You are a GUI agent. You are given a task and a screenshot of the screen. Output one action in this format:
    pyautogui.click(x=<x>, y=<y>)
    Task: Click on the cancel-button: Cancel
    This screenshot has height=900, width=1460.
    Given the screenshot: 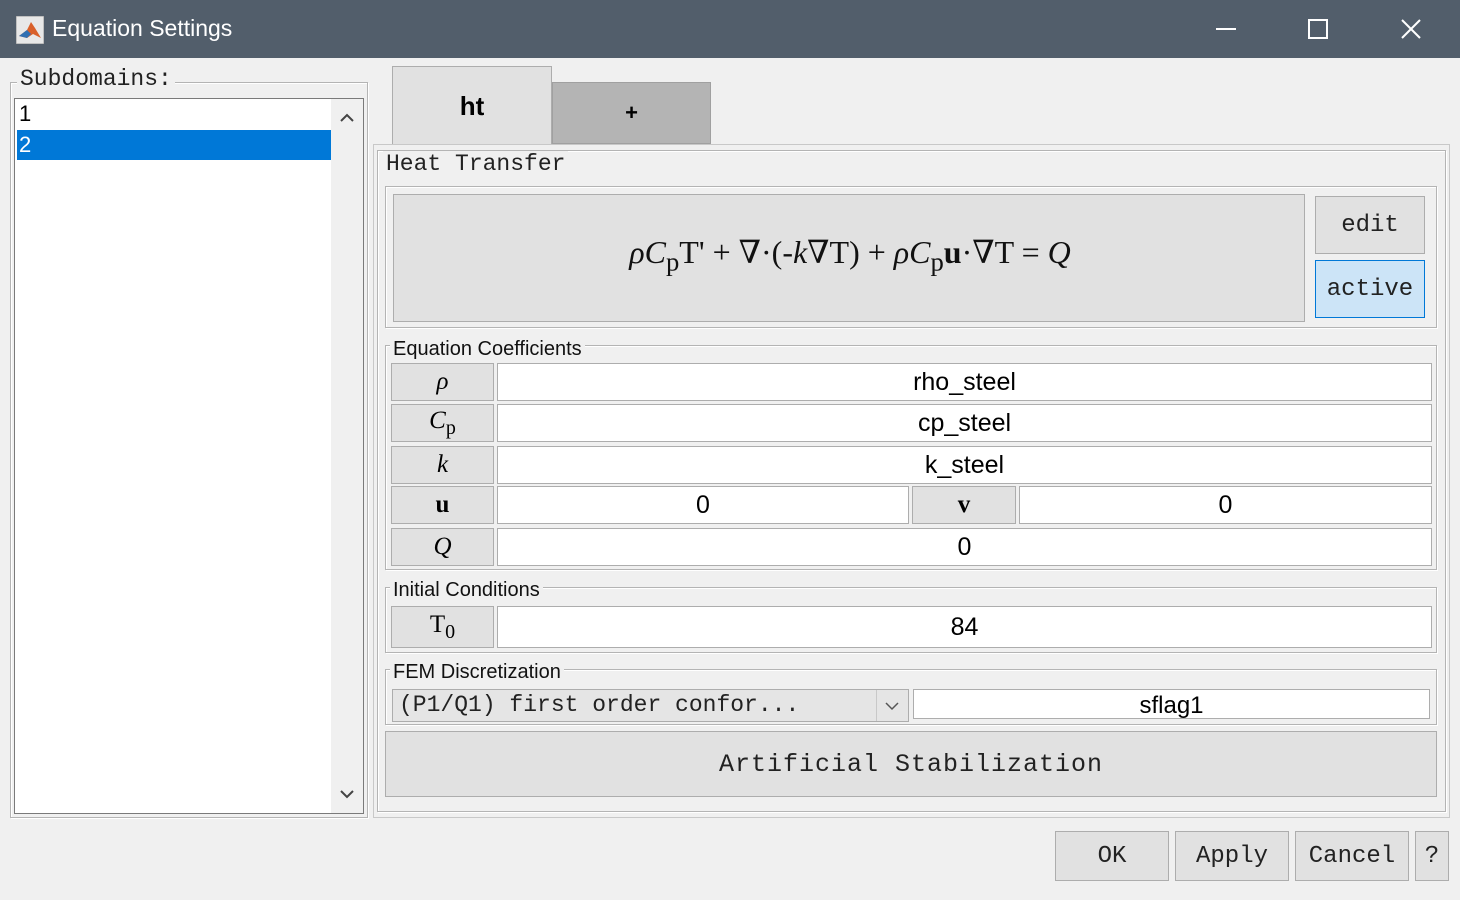 What is the action you would take?
    pyautogui.click(x=1352, y=856)
    